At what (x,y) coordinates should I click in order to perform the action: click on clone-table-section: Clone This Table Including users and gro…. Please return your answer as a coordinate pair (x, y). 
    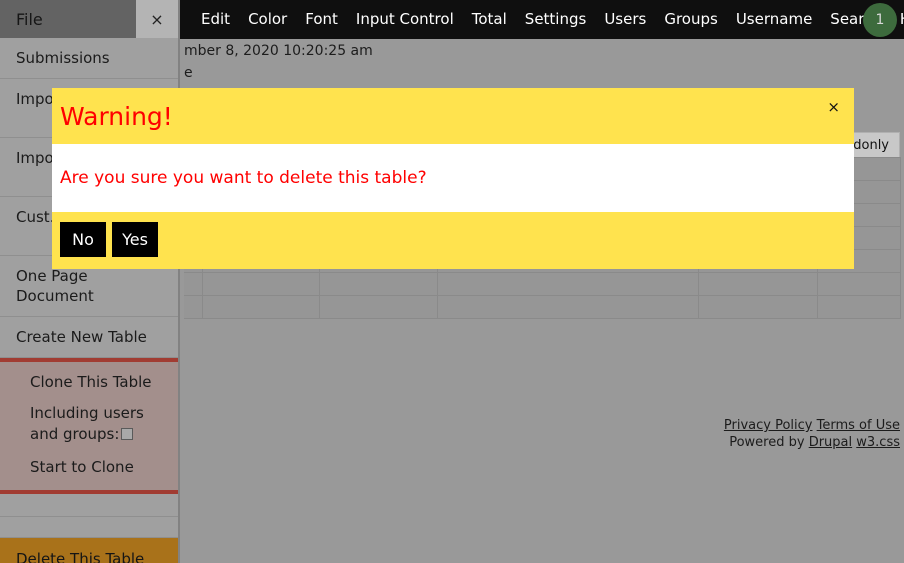
    Looking at the image, I should click on (89, 426).